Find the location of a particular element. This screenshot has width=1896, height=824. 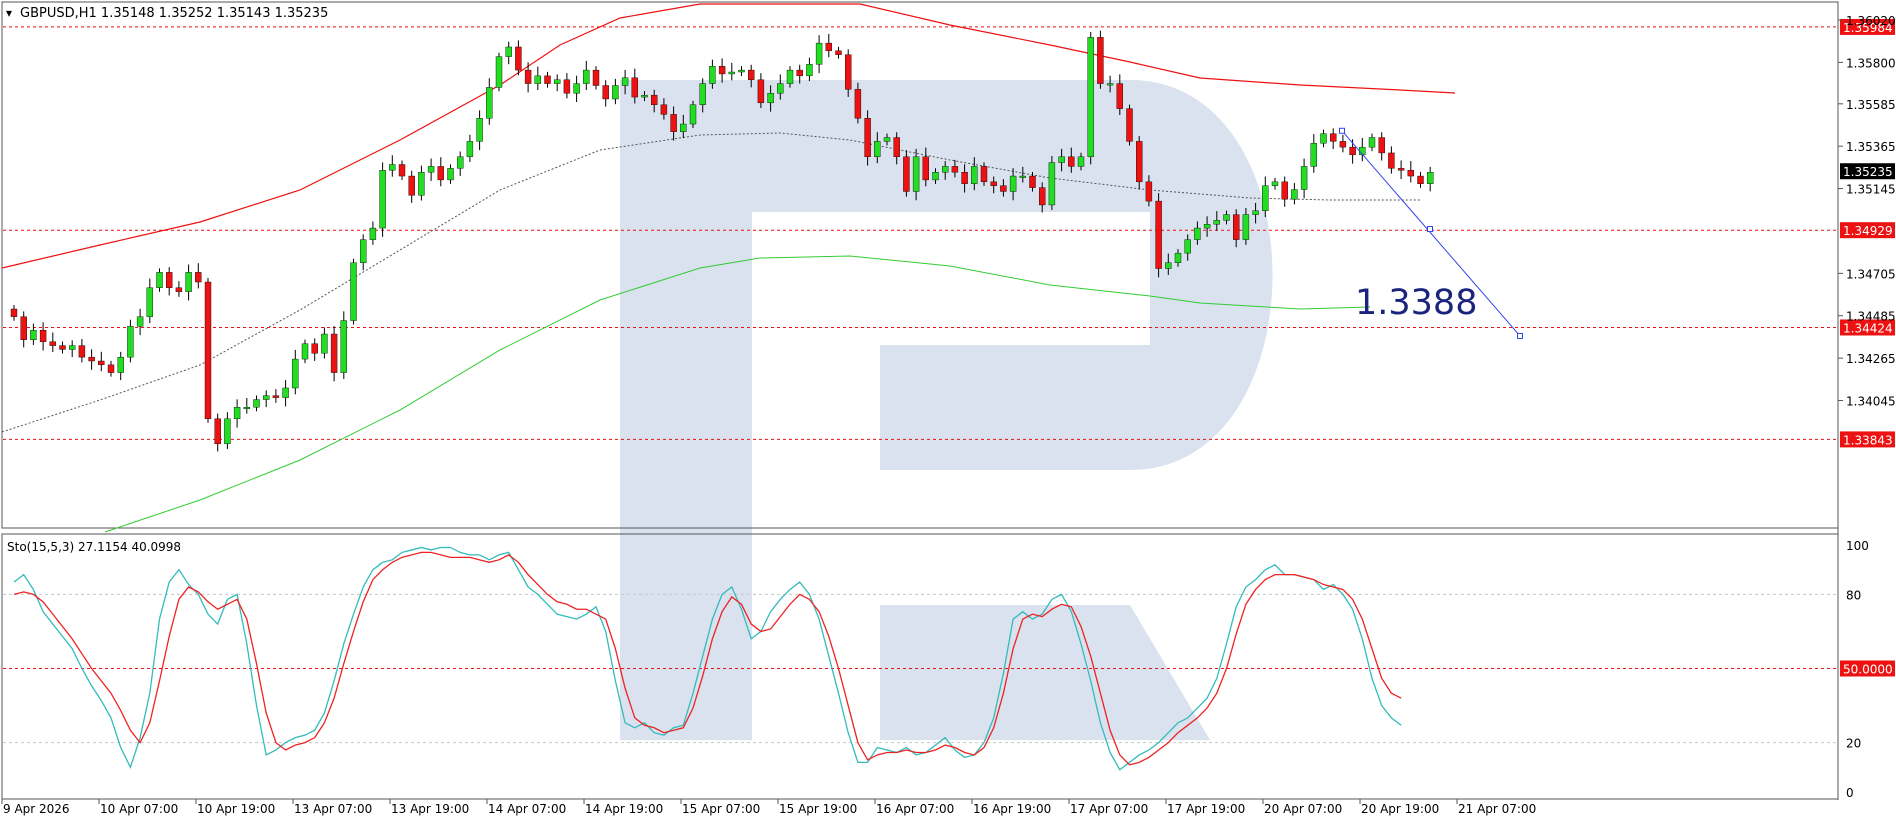

symbol-menu-icon: ▾ is located at coordinates (9, 13).